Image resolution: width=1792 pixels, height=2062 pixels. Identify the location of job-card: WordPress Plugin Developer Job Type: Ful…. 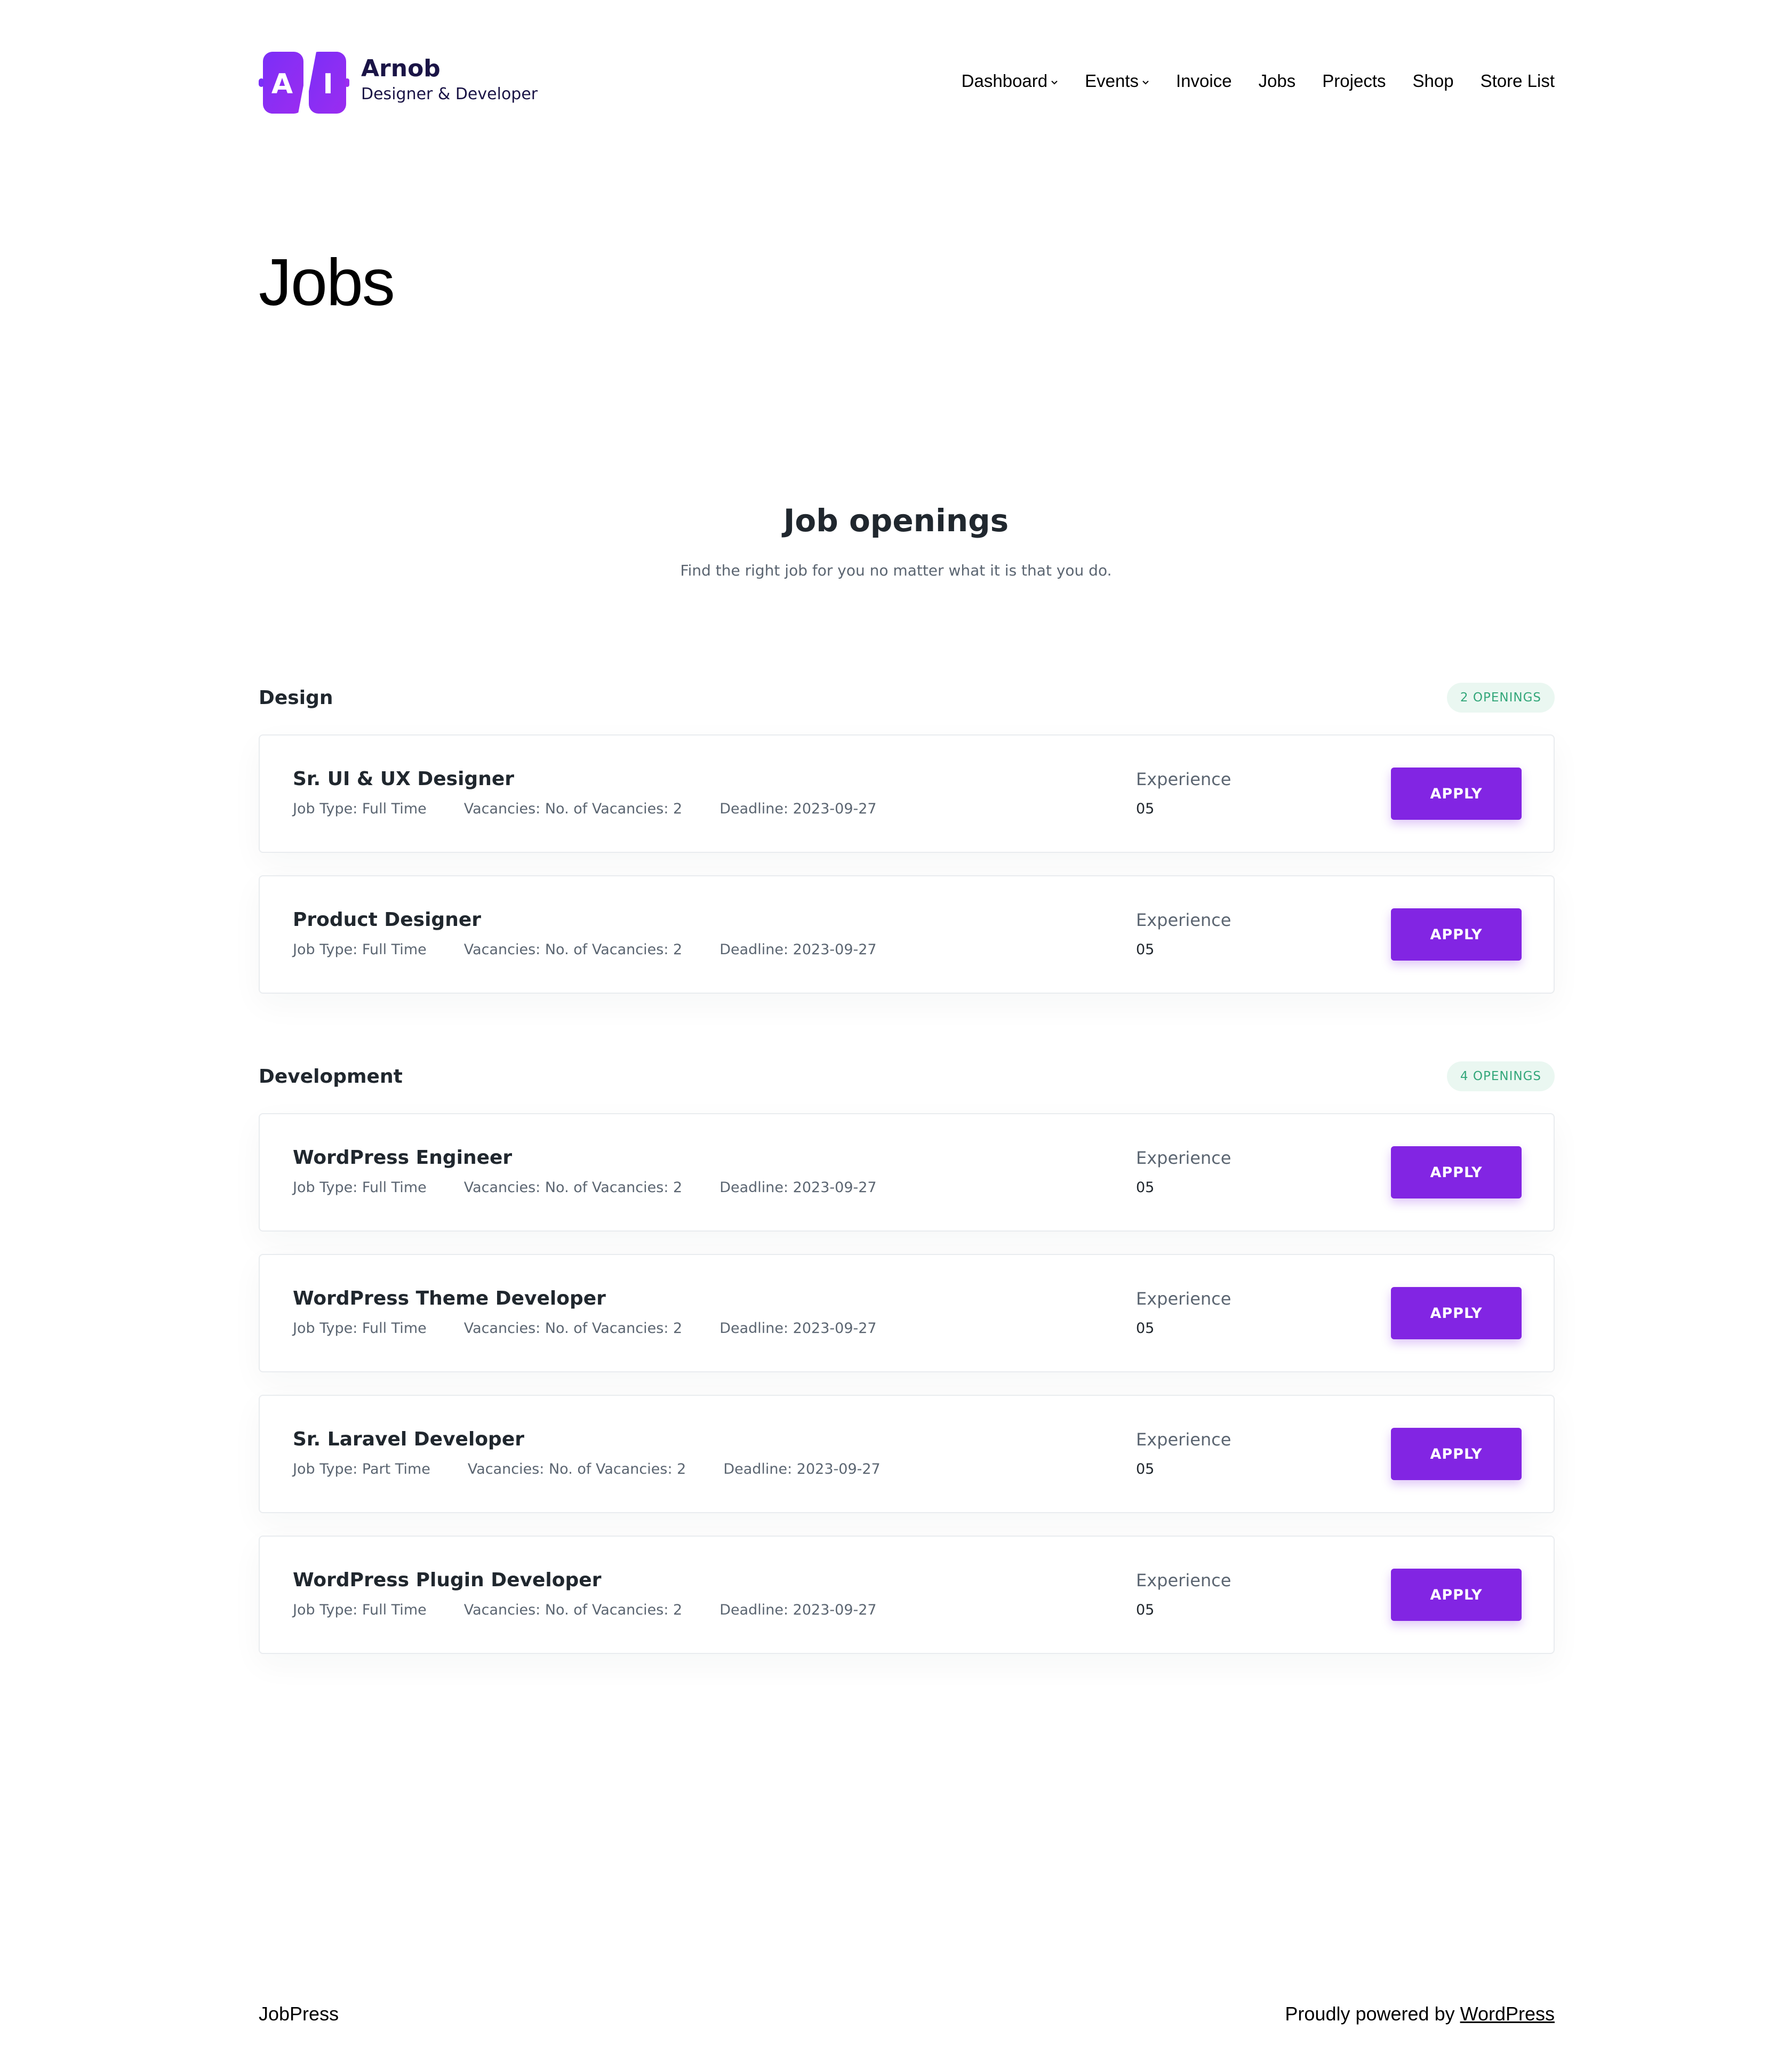
(907, 1595).